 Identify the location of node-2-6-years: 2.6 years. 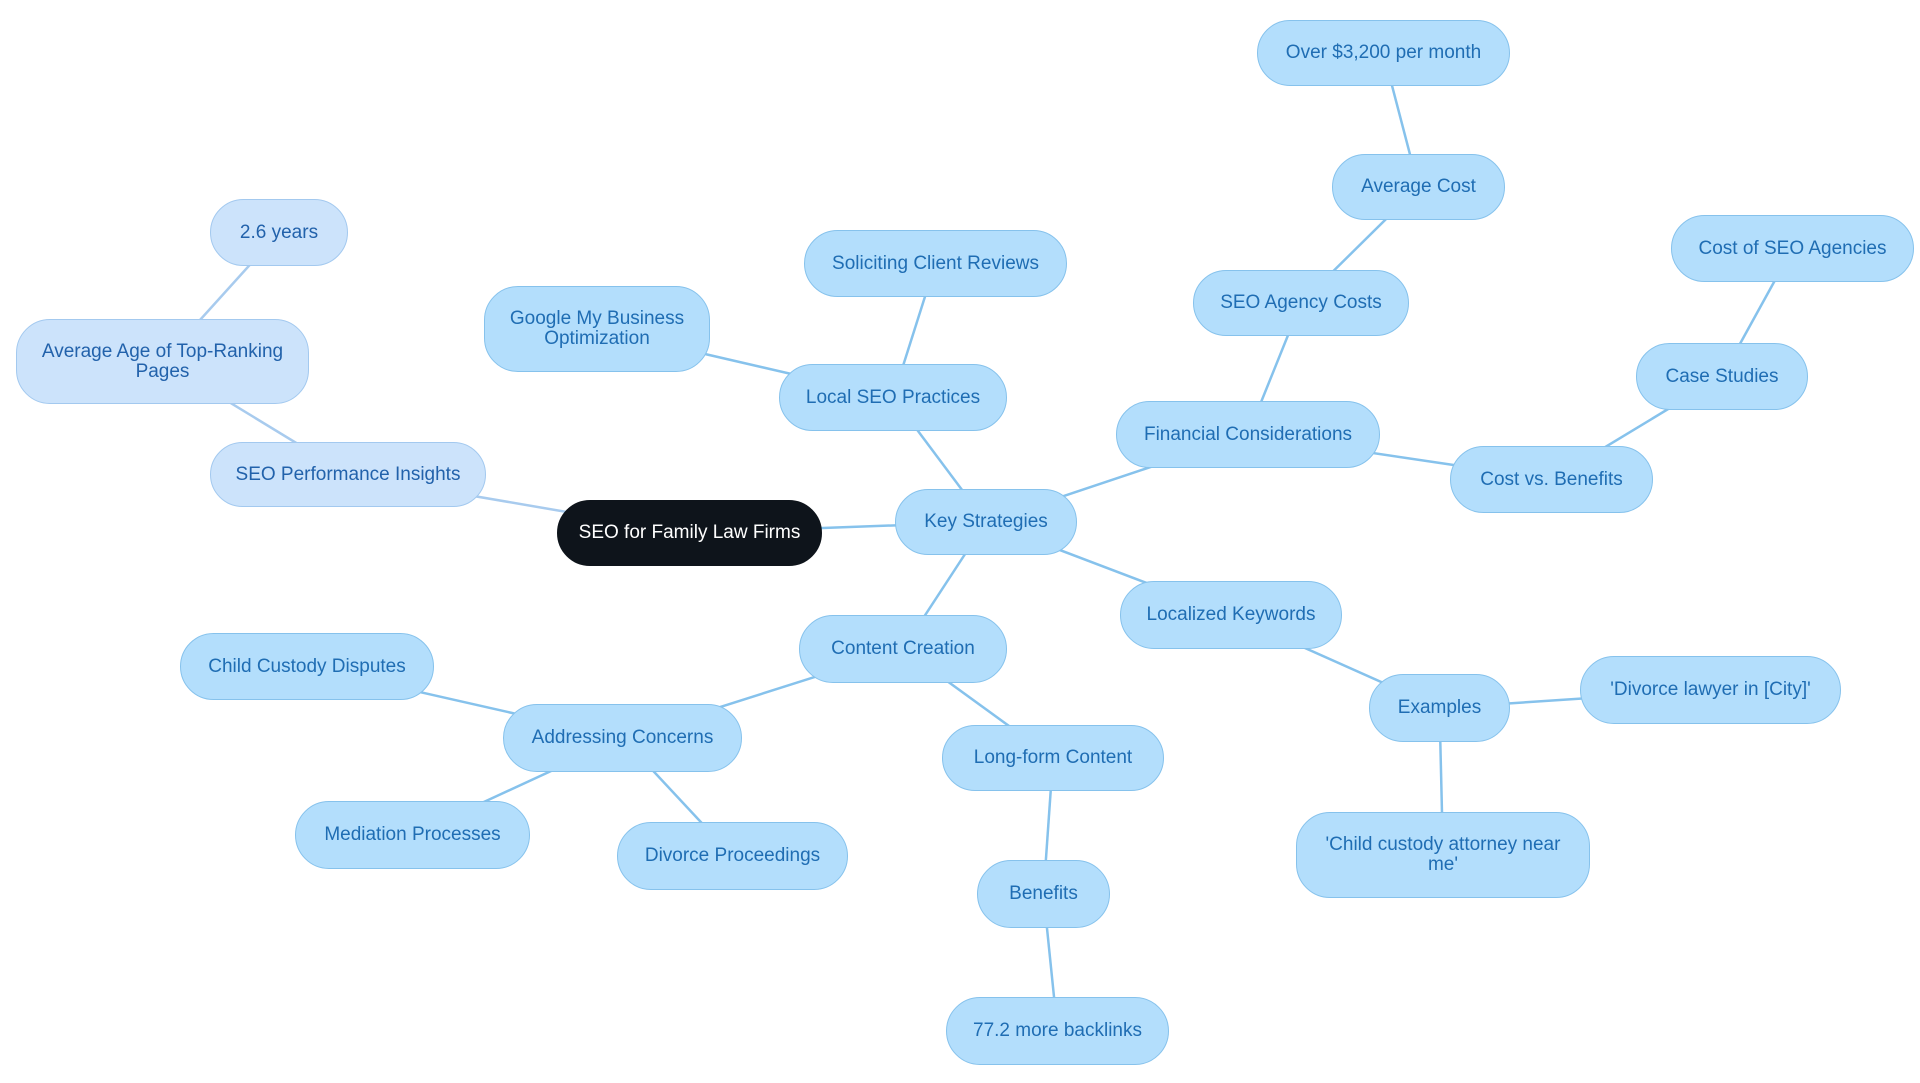
(279, 232).